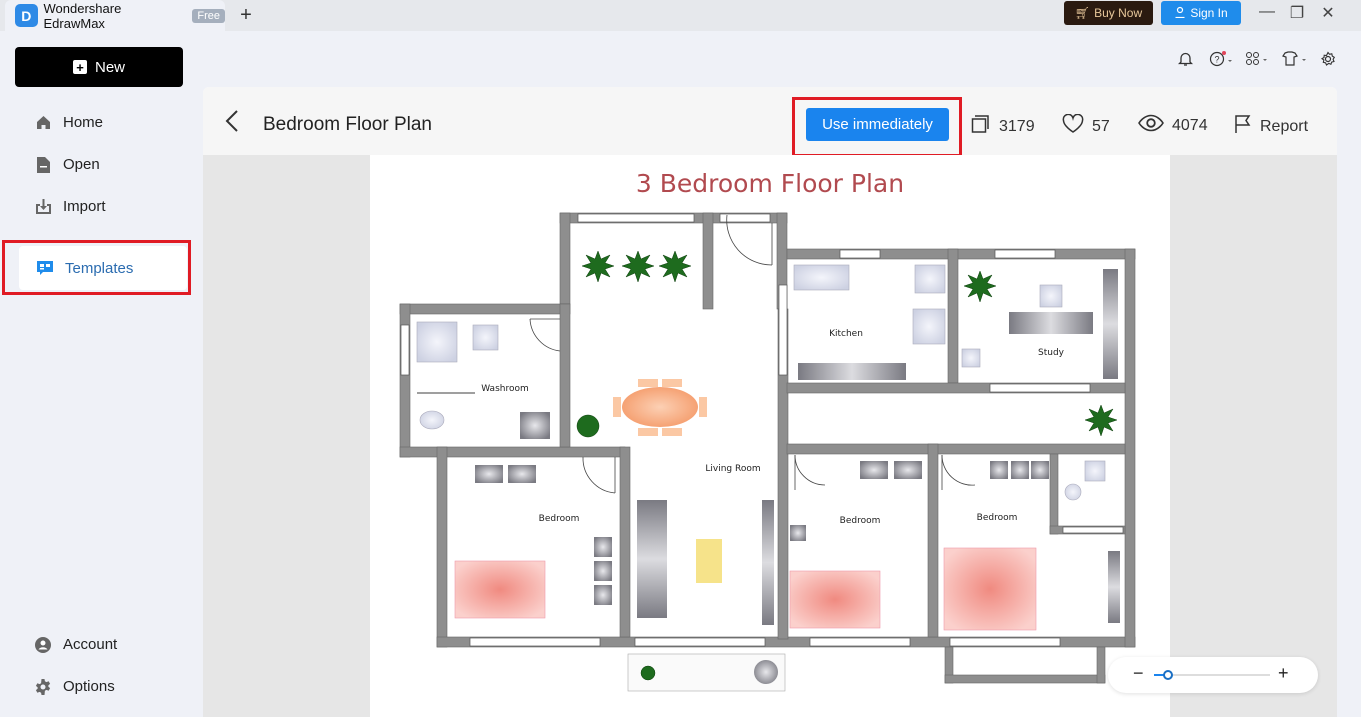 This screenshot has height=717, width=1361. I want to click on plus-icon: +, so click(79, 67).